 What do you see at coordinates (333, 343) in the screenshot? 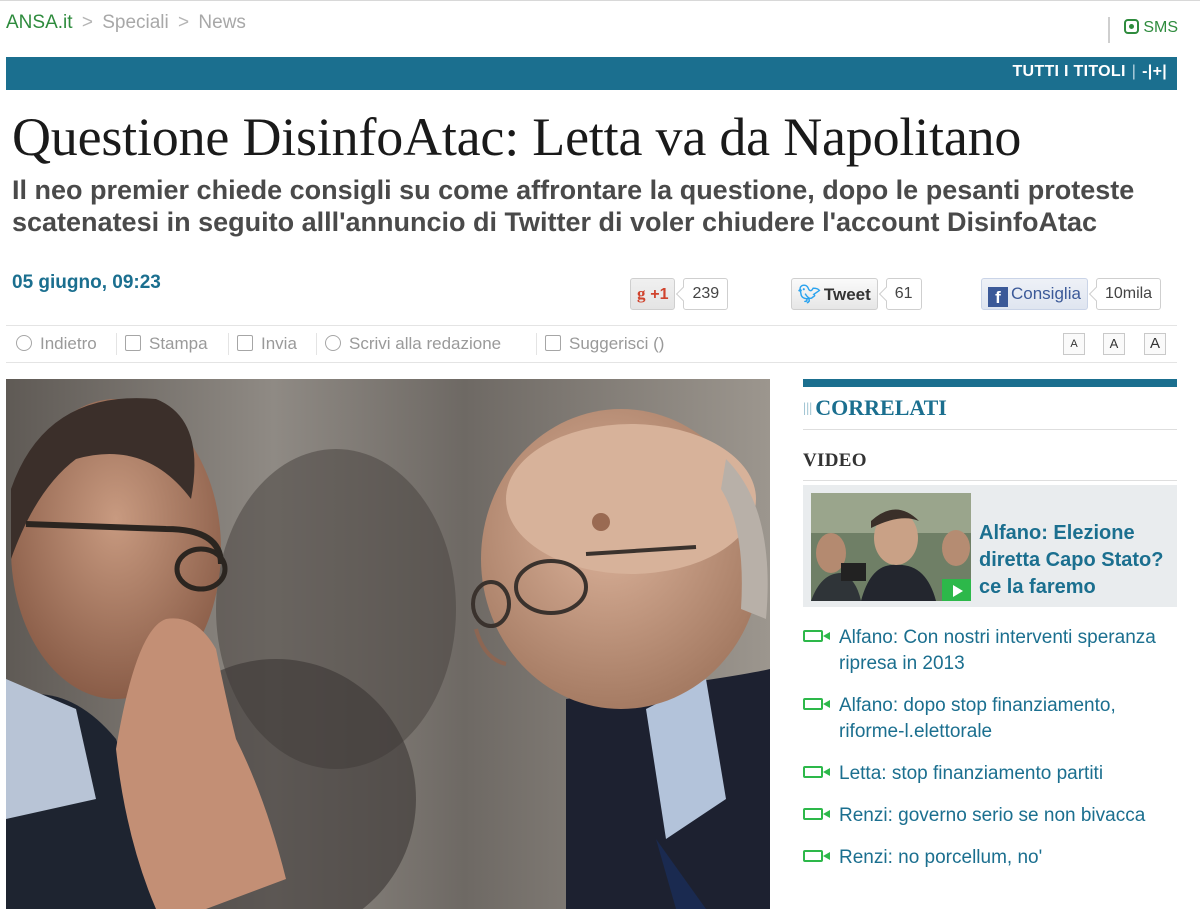
I see `edit-icon` at bounding box center [333, 343].